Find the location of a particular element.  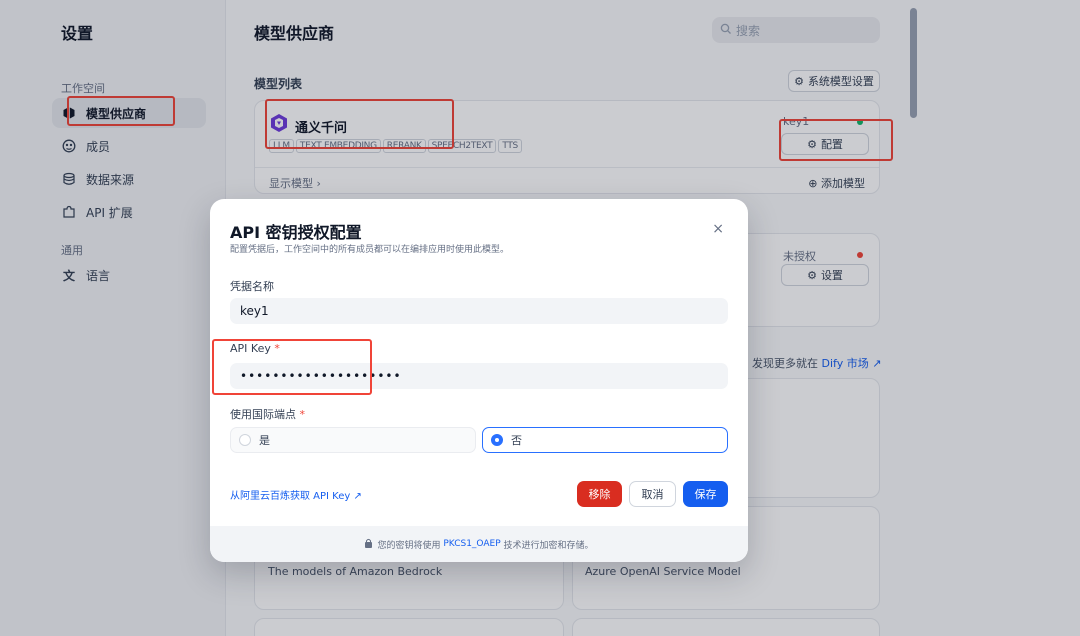

save-button: 保存 is located at coordinates (705, 494).